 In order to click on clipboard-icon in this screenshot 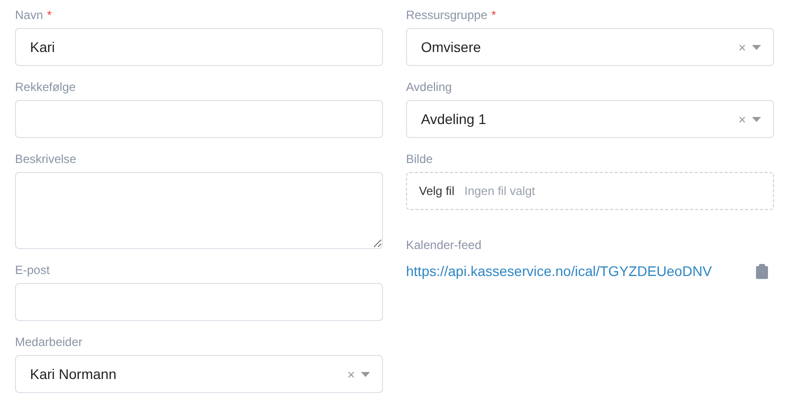, I will do `click(762, 271)`.